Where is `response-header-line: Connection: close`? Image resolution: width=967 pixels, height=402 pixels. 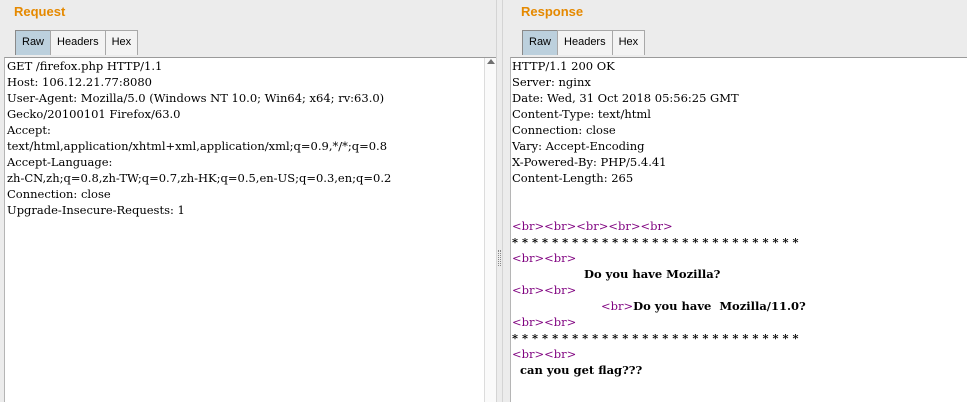 response-header-line: Connection: close is located at coordinates (564, 130).